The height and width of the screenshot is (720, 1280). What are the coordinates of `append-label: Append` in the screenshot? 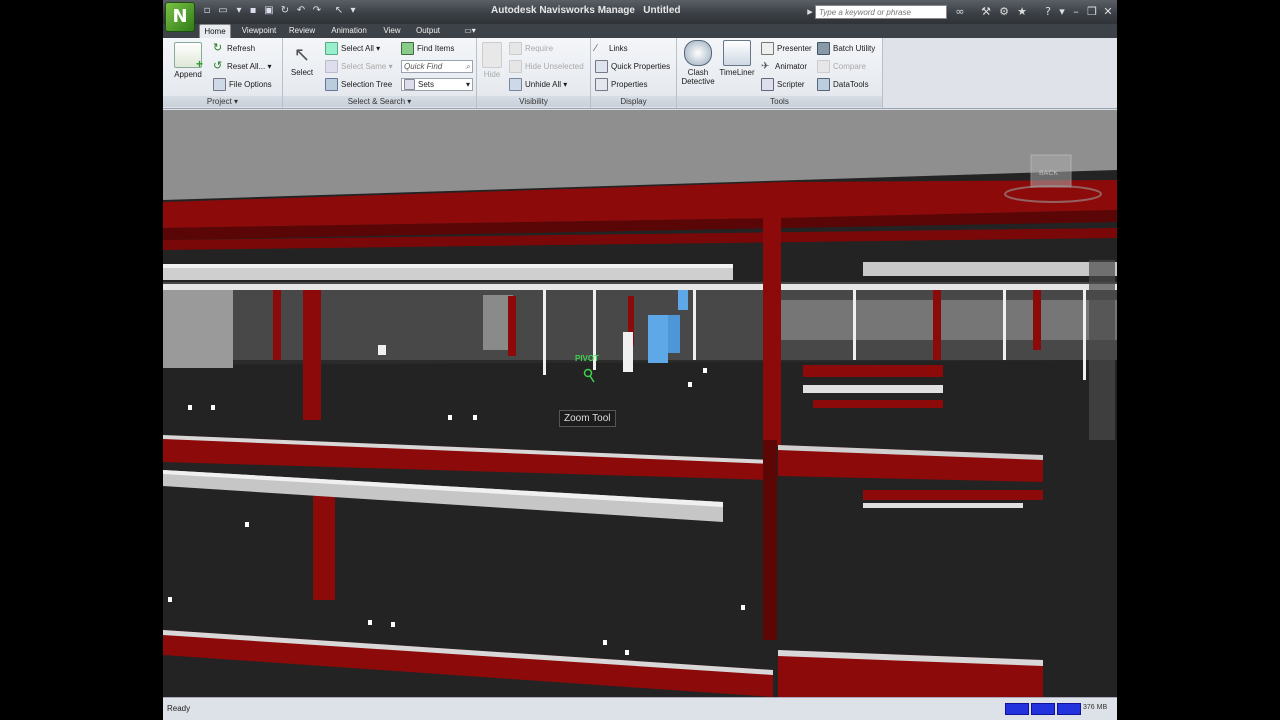 It's located at (188, 74).